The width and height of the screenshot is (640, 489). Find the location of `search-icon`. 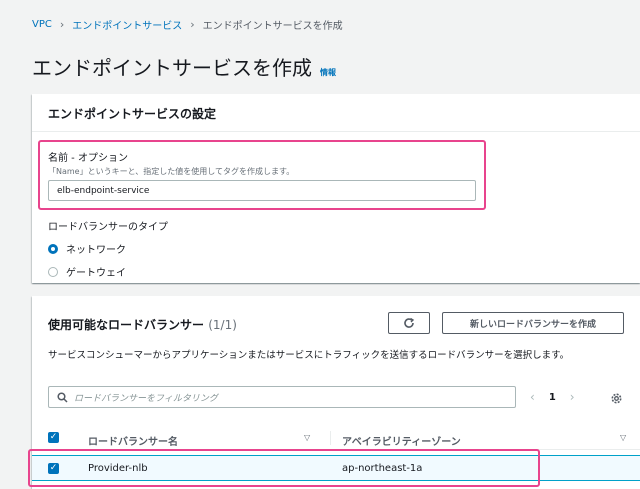

search-icon is located at coordinates (62, 397).